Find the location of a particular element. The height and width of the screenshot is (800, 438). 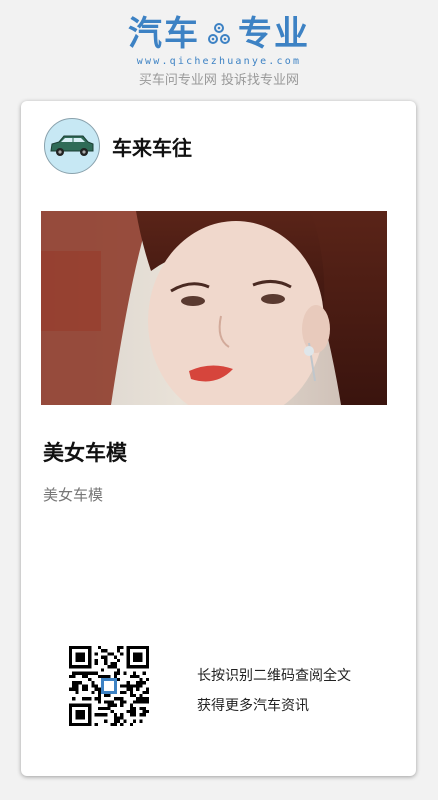

logo-text-right: 专业 is located at coordinates (274, 34).